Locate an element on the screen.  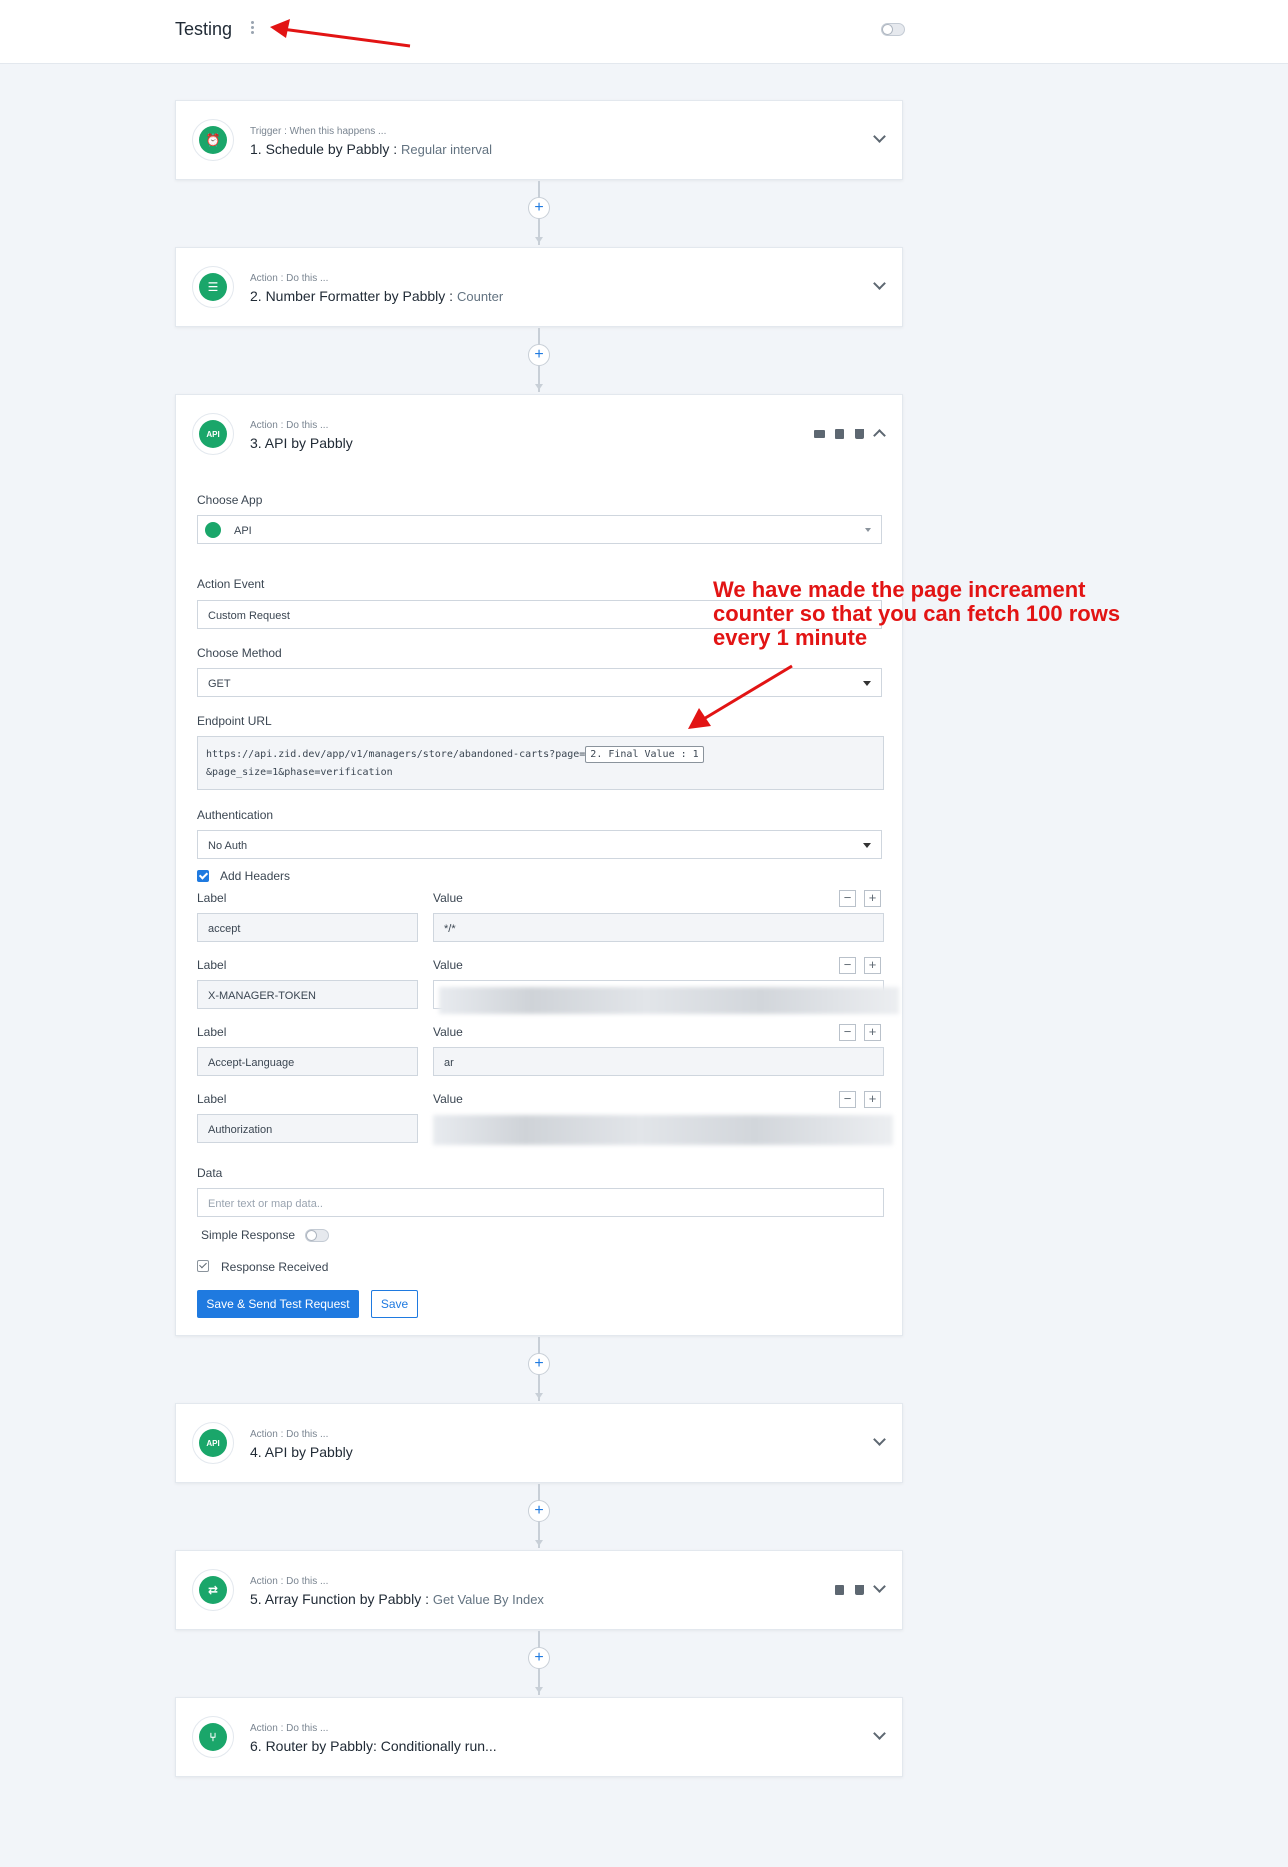
step-subtitle: Regular interval is located at coordinates (447, 149).